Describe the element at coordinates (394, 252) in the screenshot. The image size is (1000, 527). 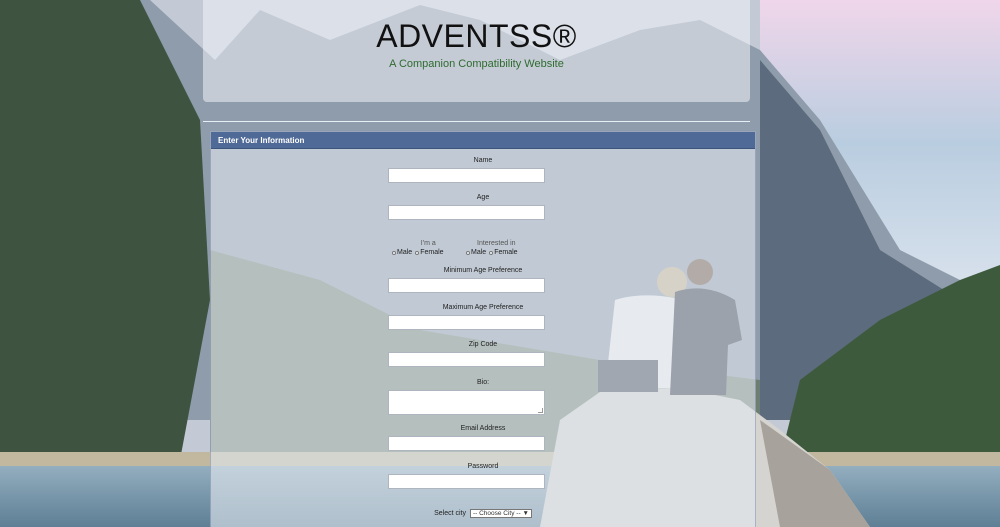
I see `gender-male-radio` at that location.